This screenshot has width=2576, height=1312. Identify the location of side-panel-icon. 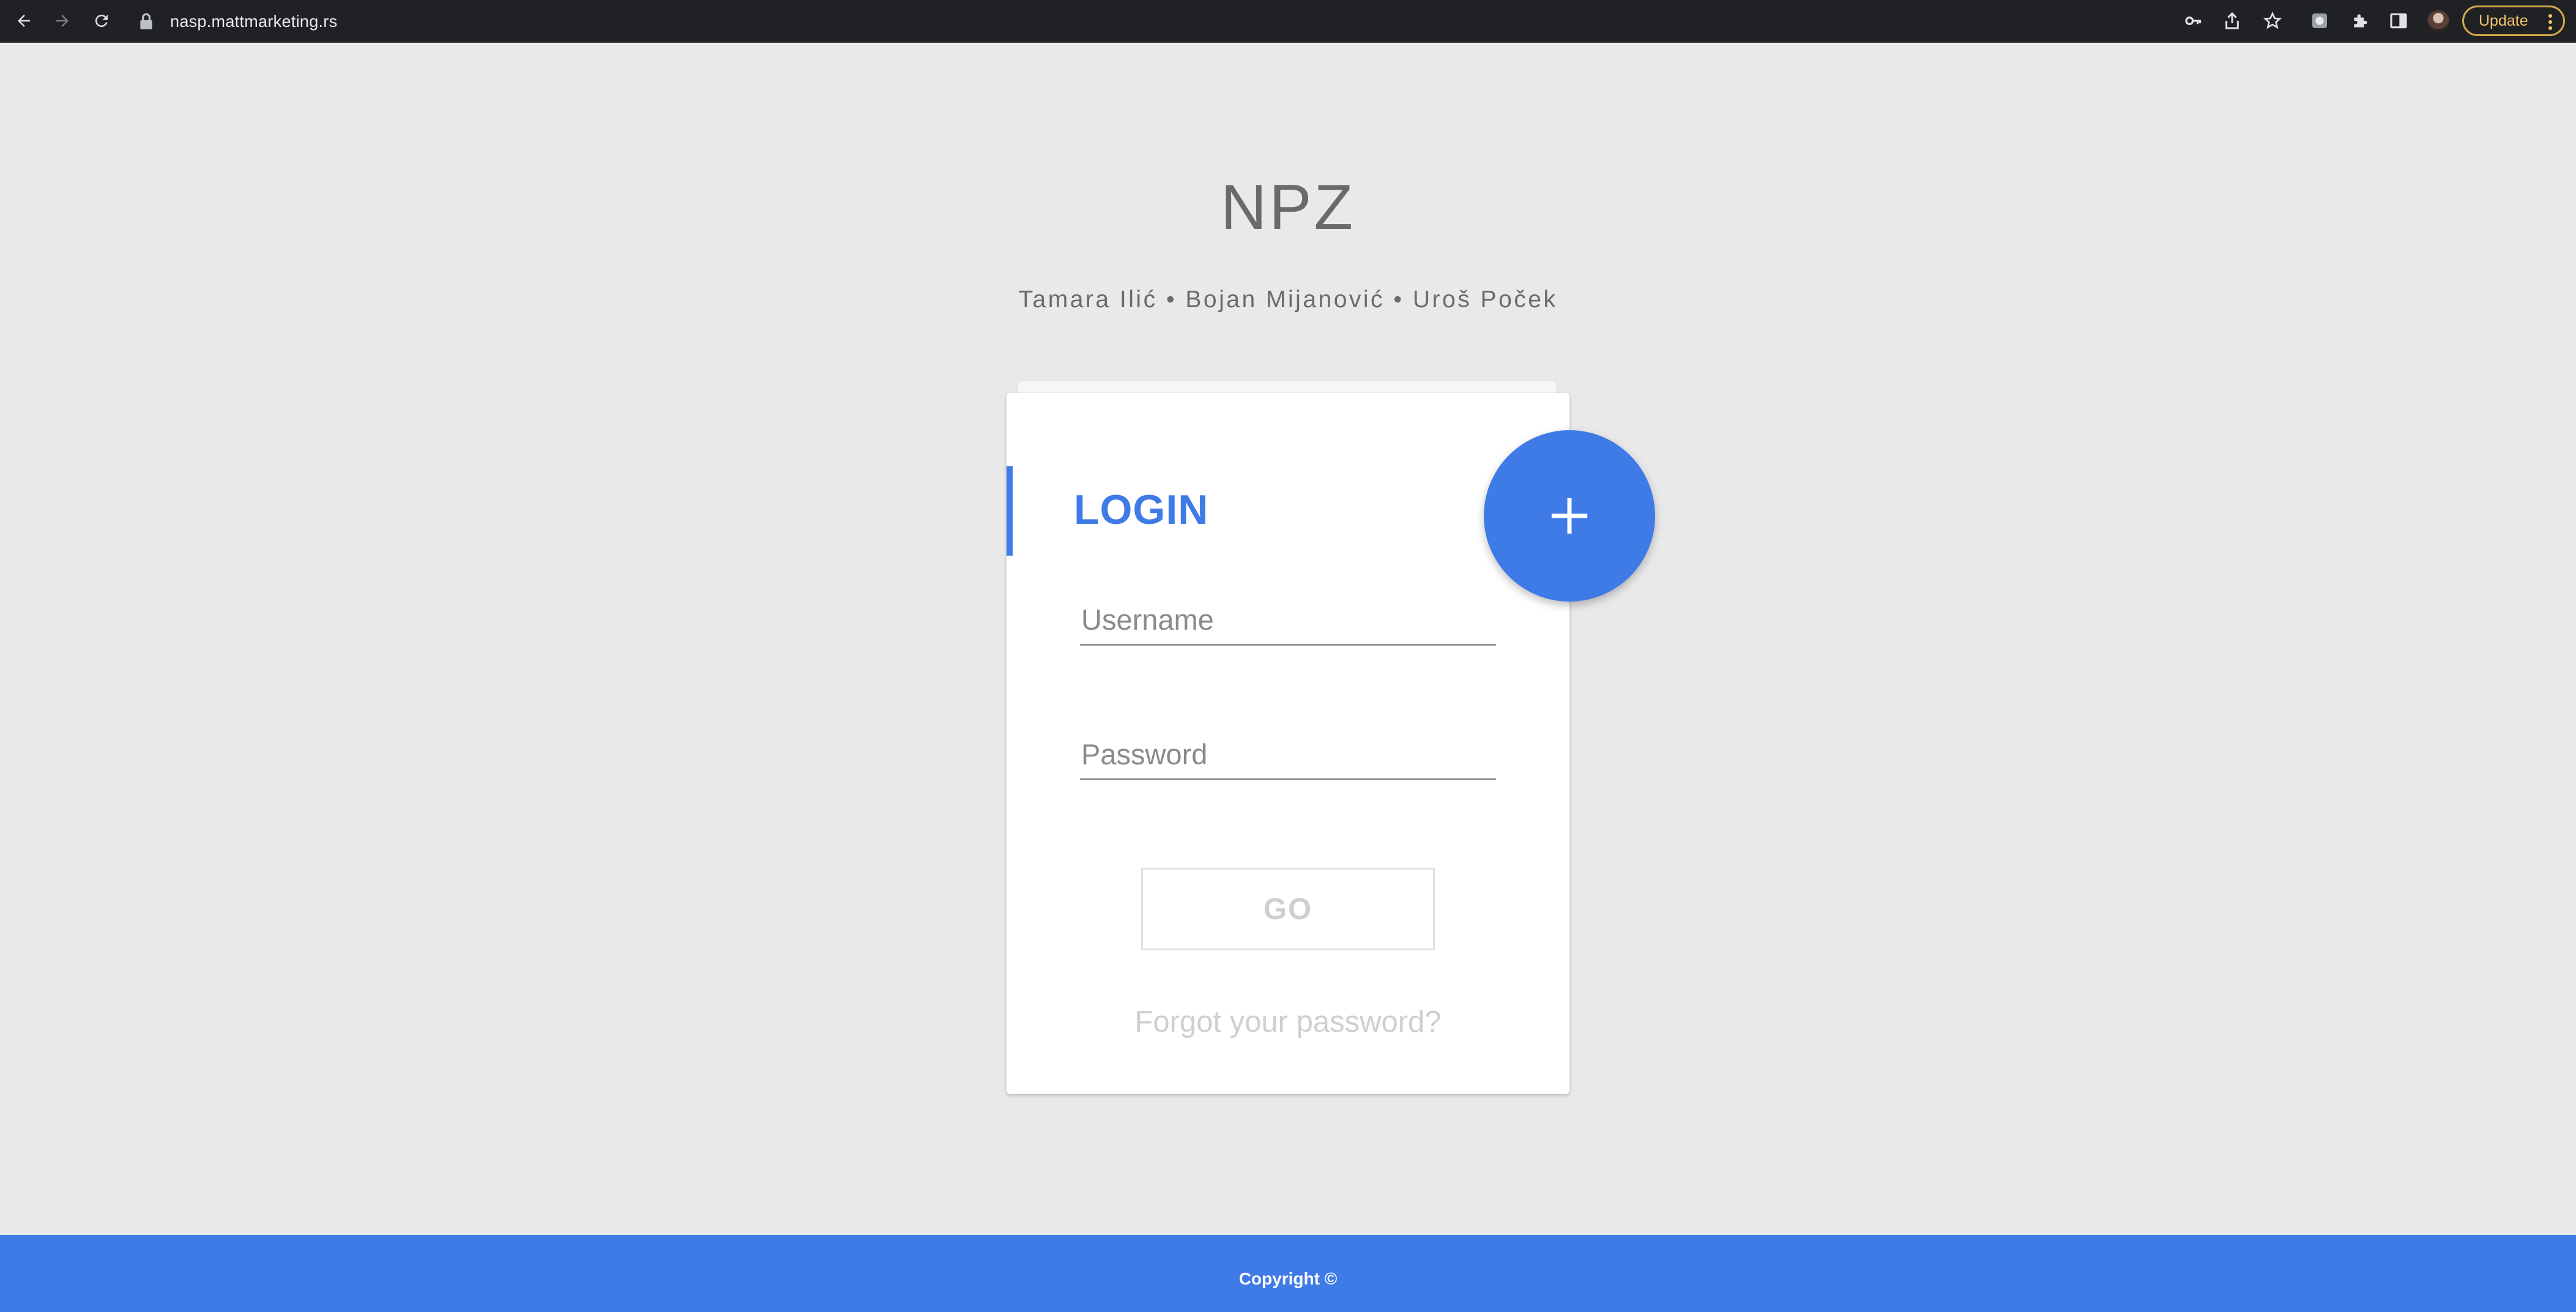
(2398, 20).